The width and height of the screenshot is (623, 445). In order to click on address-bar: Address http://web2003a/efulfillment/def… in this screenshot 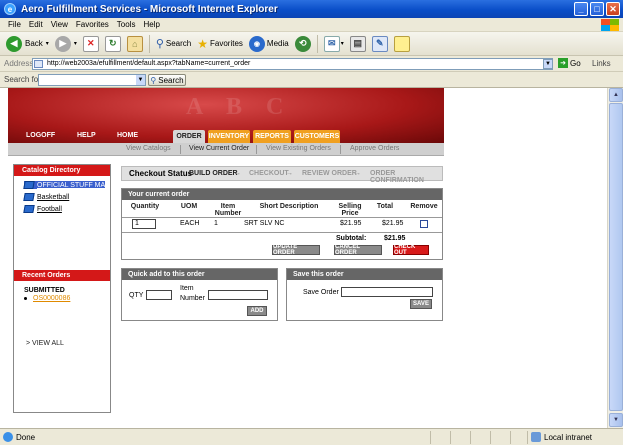, I will do `click(311, 64)`.